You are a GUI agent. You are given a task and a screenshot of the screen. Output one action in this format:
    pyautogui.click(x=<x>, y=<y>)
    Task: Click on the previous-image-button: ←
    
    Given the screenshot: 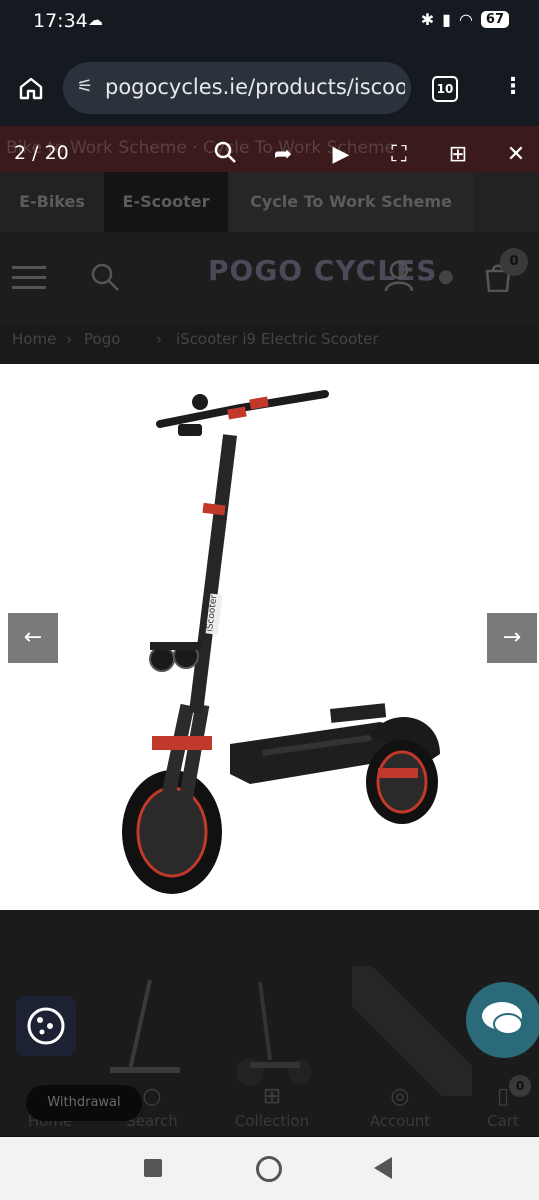 What is the action you would take?
    pyautogui.click(x=33, y=638)
    